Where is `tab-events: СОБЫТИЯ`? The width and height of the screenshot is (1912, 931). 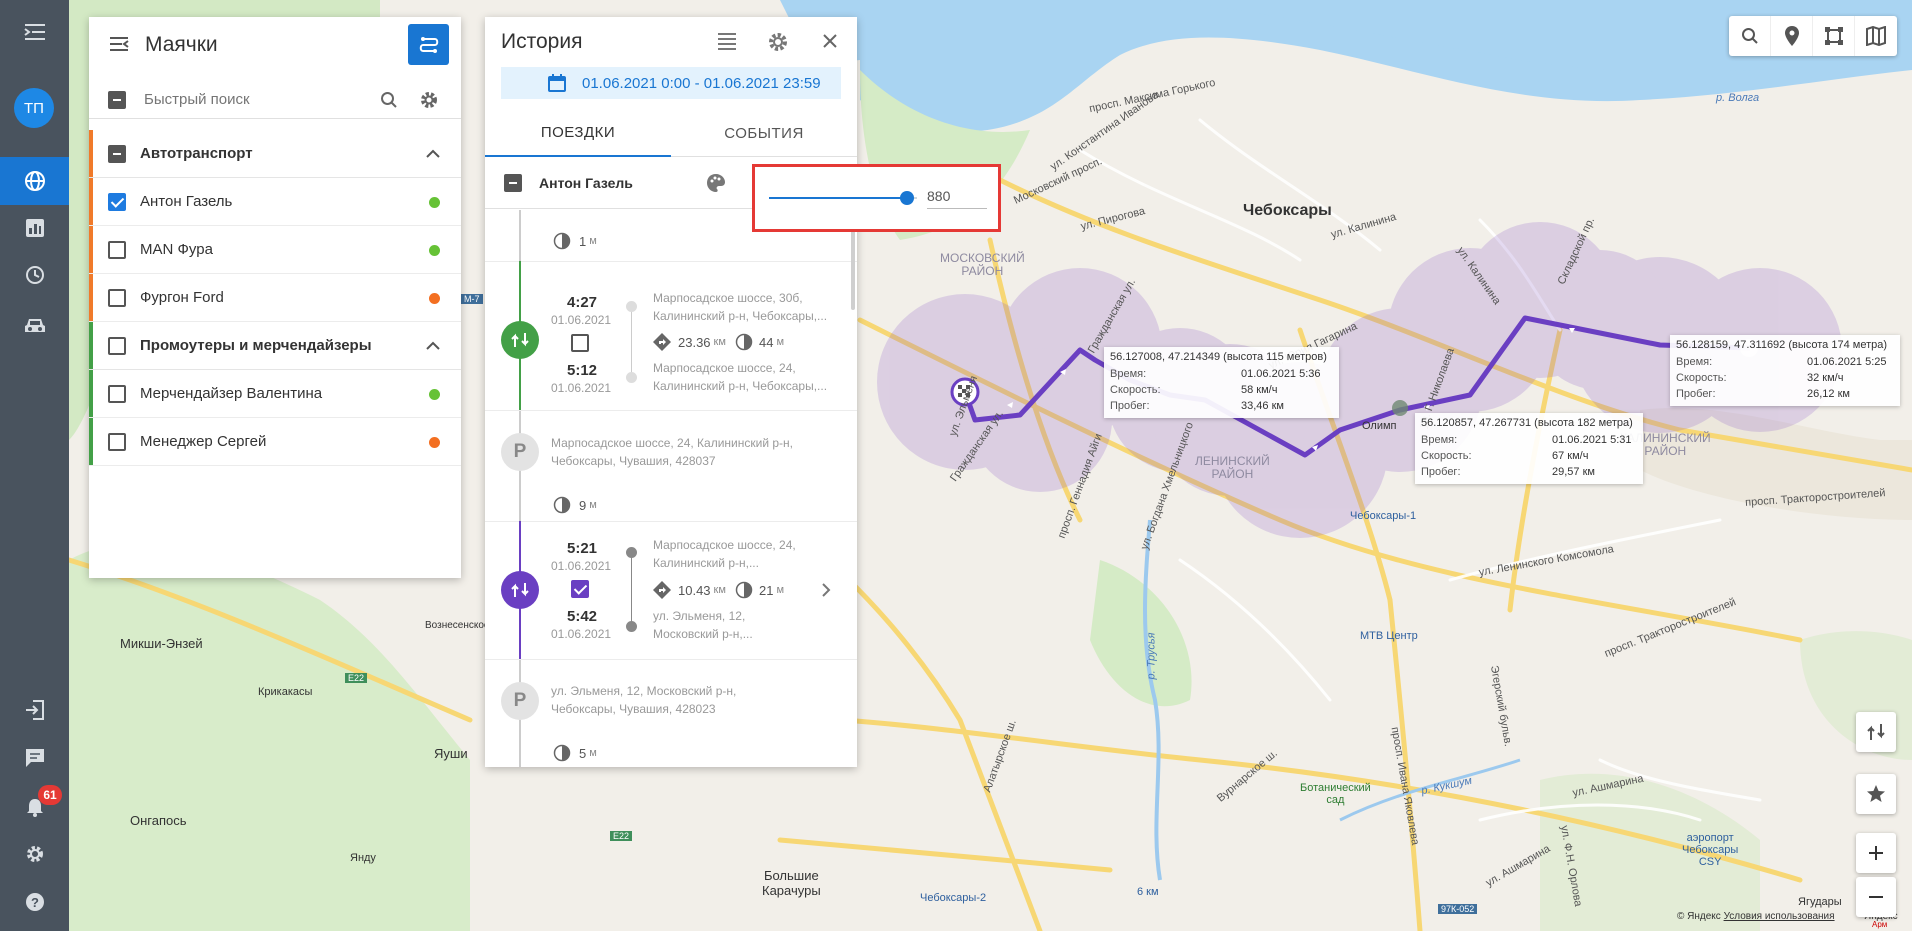
tab-events: СОБЫТИЯ is located at coordinates (764, 133).